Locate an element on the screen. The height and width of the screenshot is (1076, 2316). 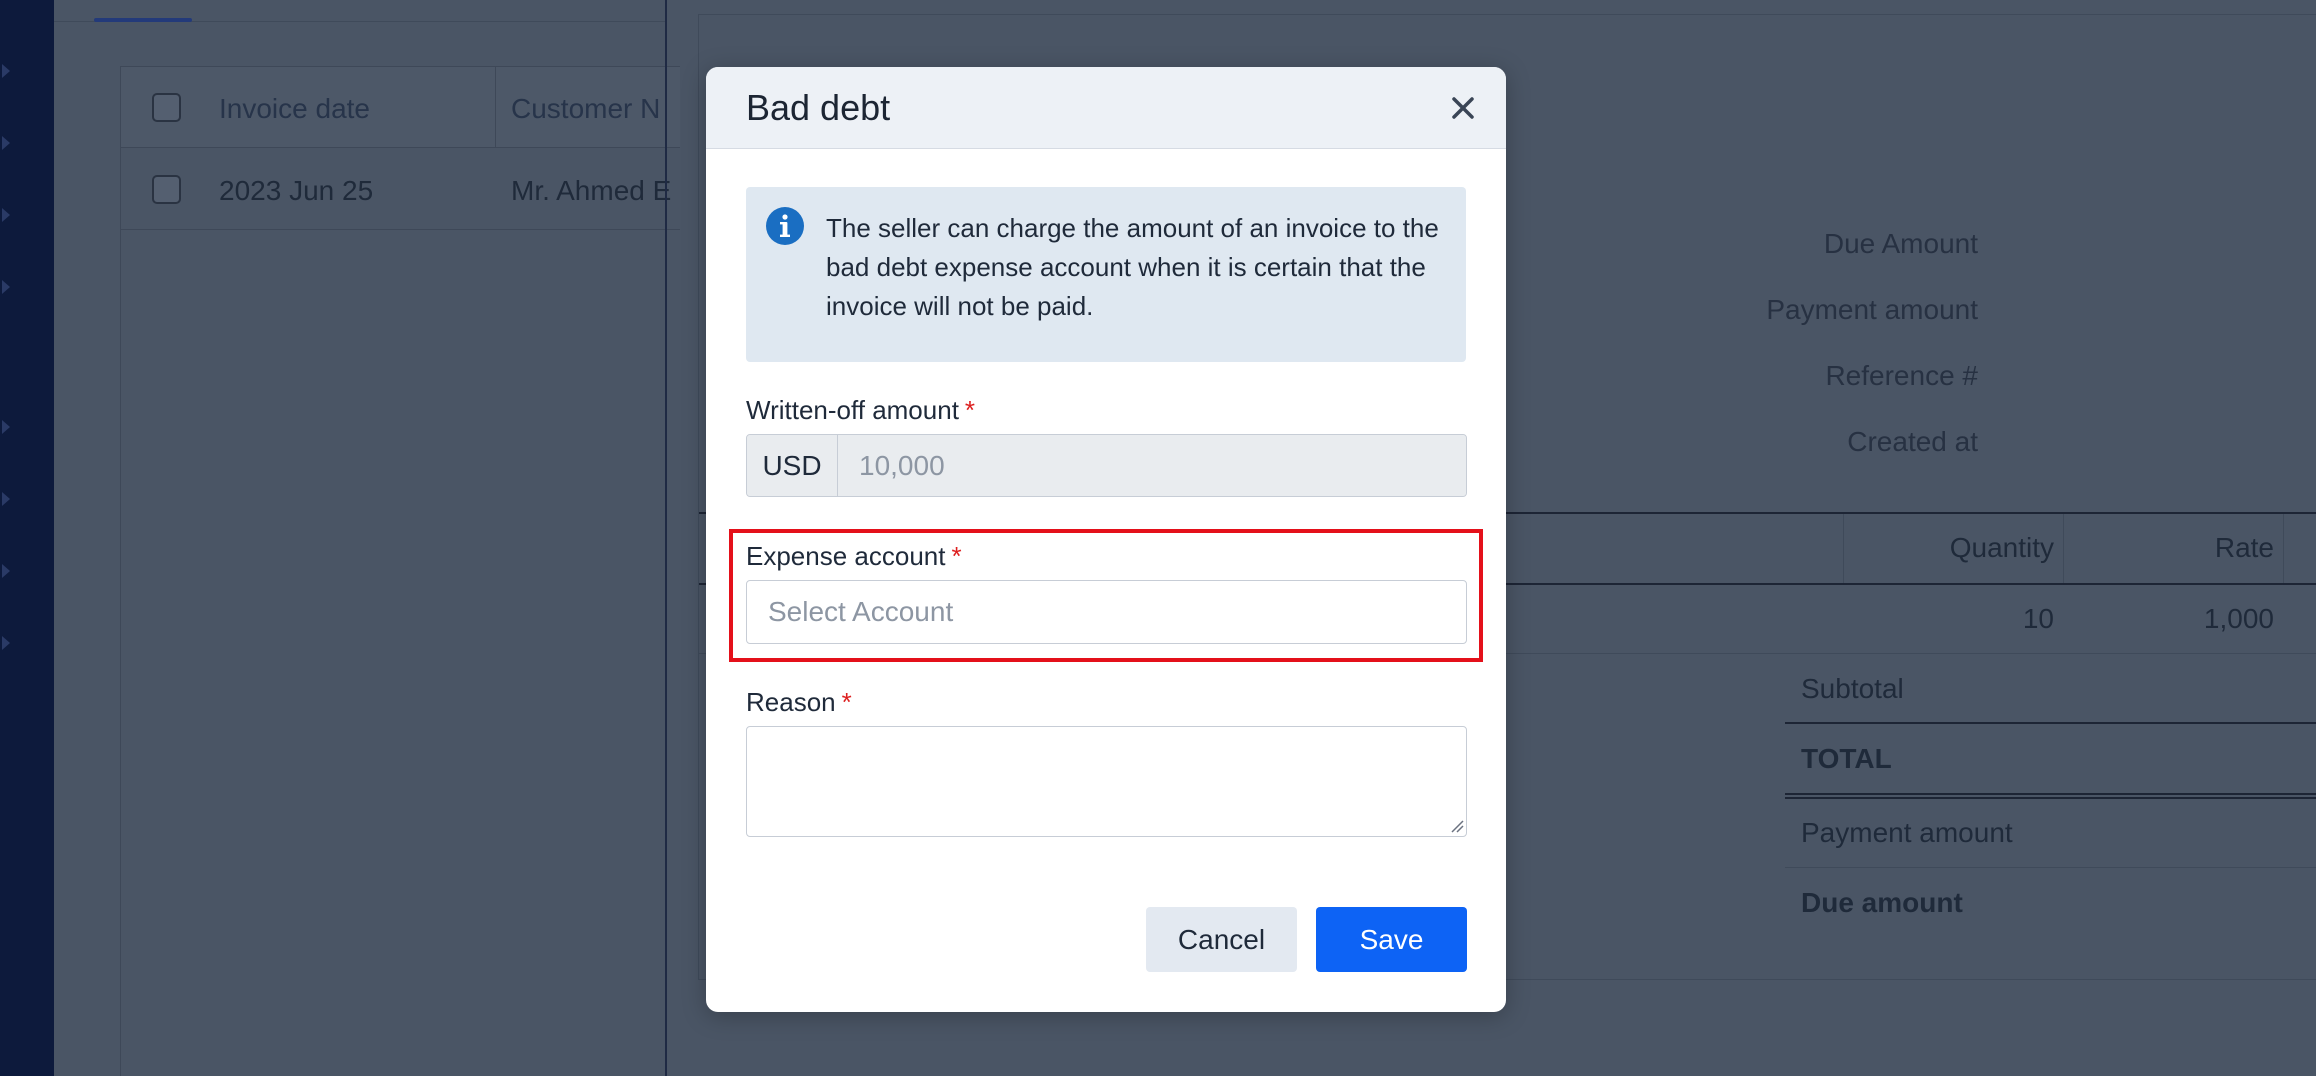
close-button is located at coordinates (1463, 108).